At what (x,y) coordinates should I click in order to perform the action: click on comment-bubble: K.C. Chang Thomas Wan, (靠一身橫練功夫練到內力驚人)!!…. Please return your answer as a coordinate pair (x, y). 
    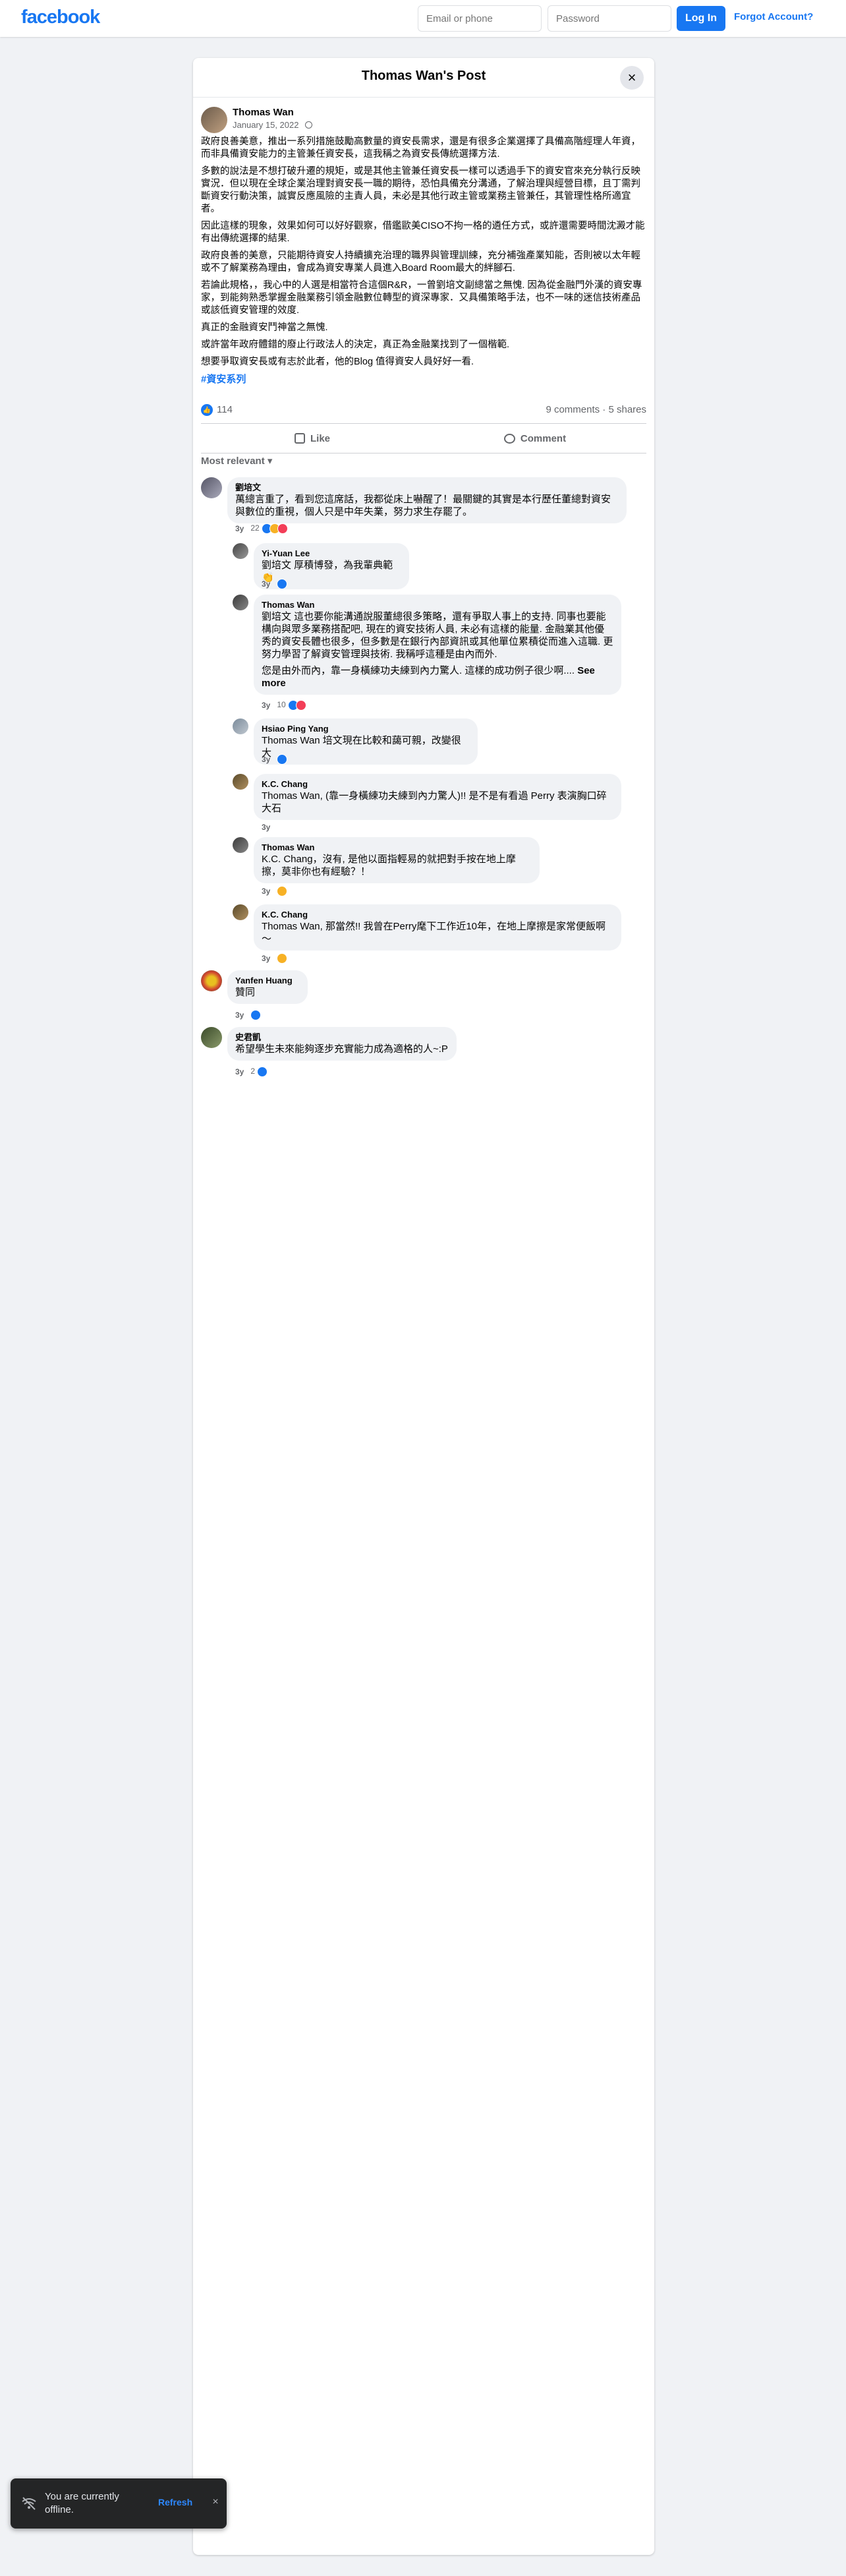
    Looking at the image, I should click on (437, 797).